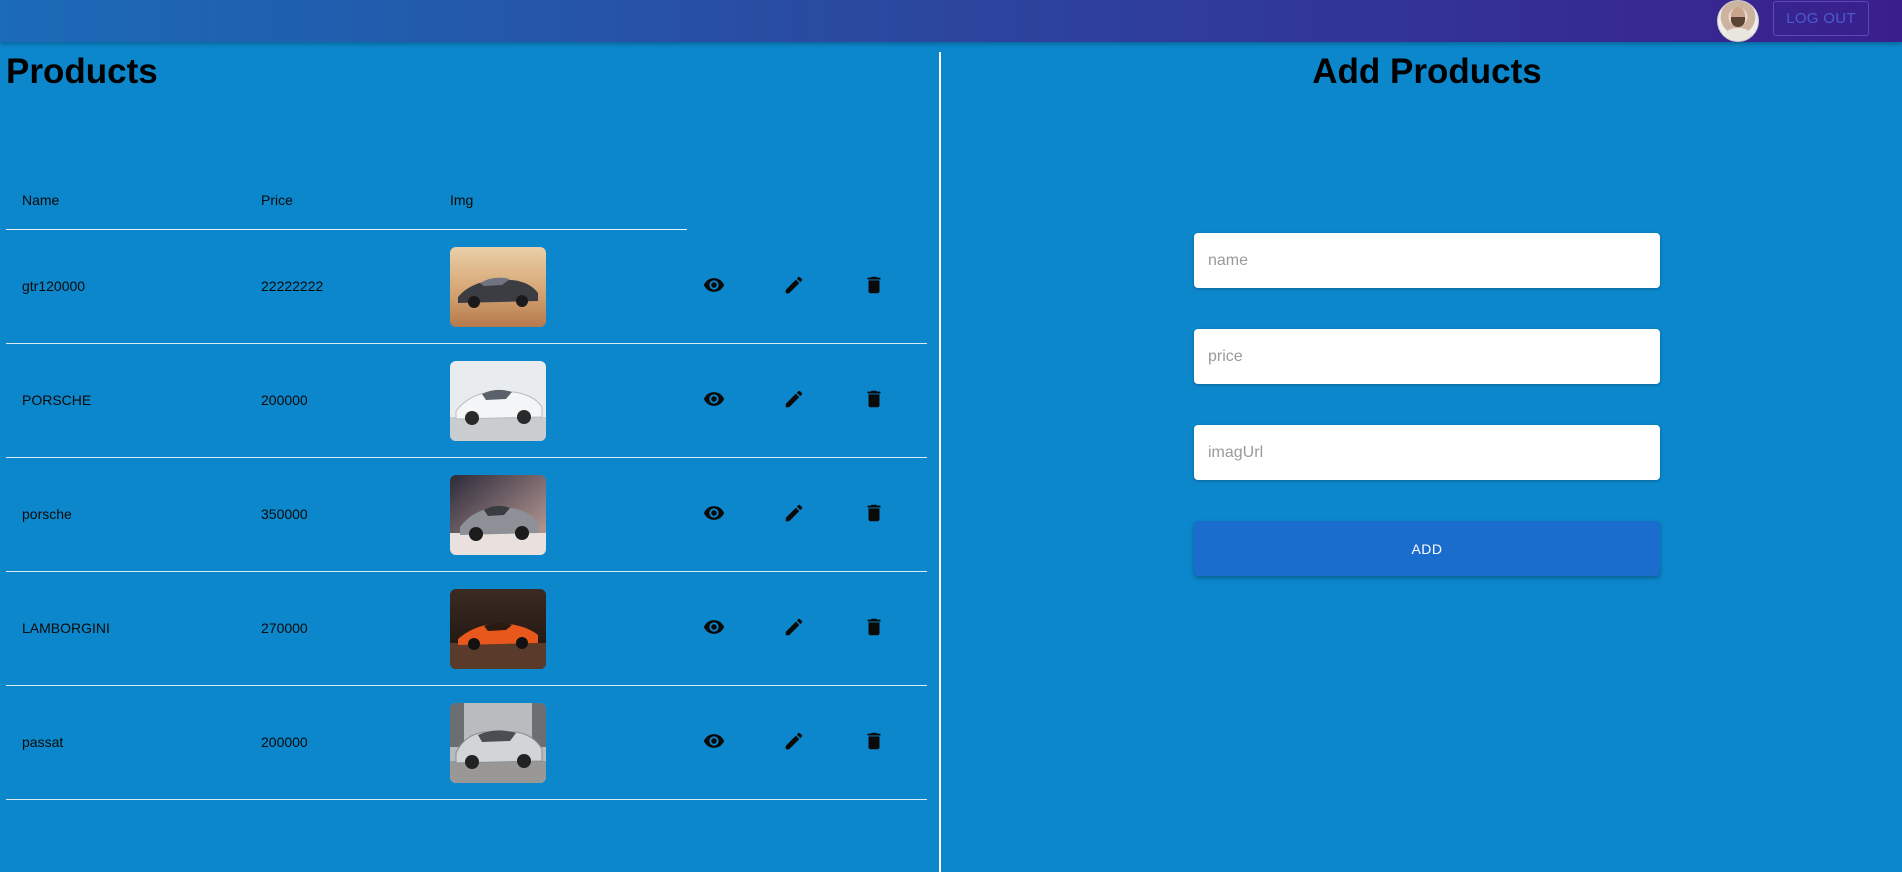  I want to click on product-name: porsche, so click(47, 514).